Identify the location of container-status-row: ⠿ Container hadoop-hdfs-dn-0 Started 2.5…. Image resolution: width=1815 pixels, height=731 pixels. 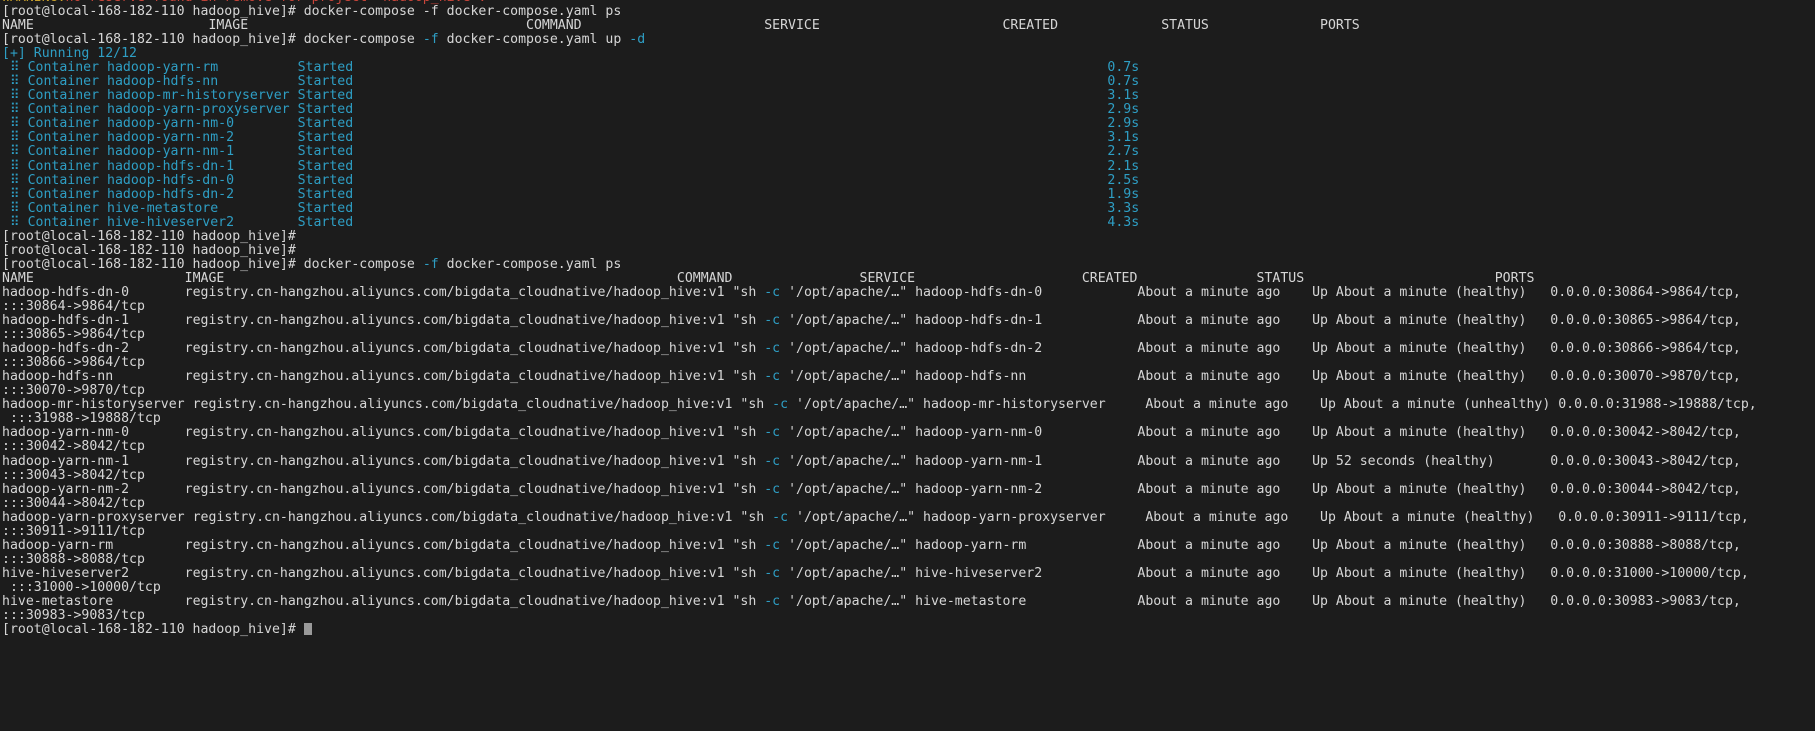
(908, 180).